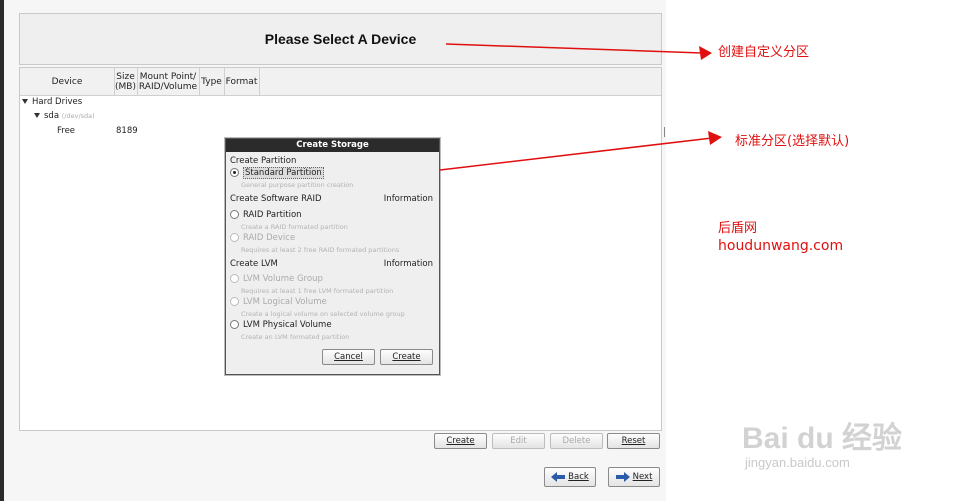 Image resolution: width=964 pixels, height=501 pixels. I want to click on tree-row-free: Free, so click(66, 131).